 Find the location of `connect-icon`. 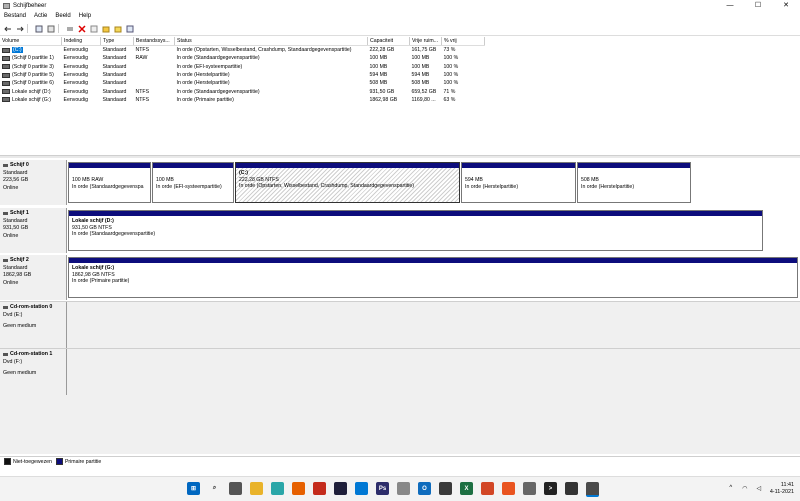

connect-icon is located at coordinates (69, 28).